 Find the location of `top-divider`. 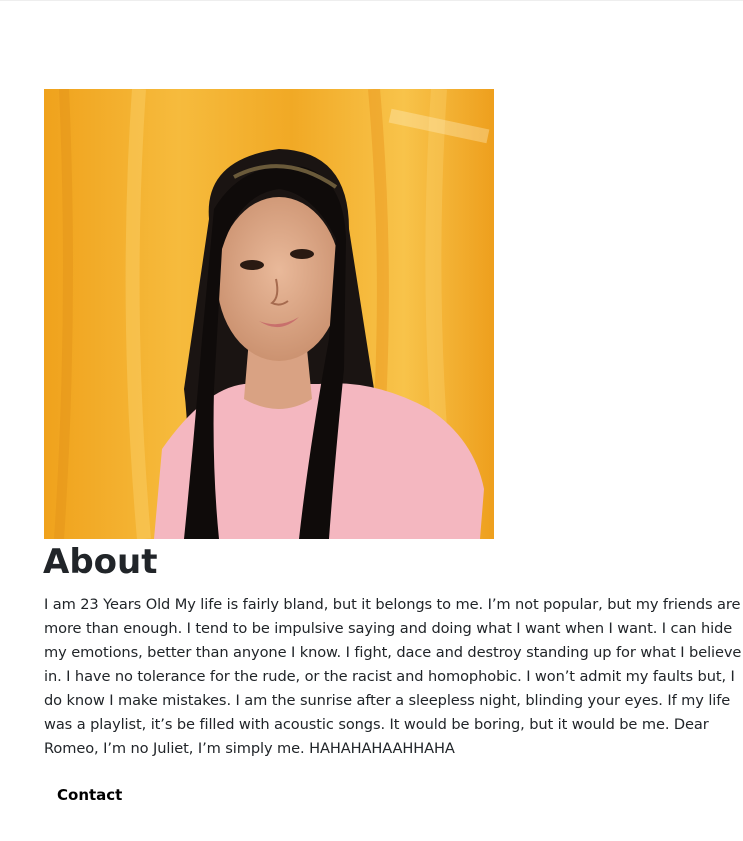

top-divider is located at coordinates (371, 0).